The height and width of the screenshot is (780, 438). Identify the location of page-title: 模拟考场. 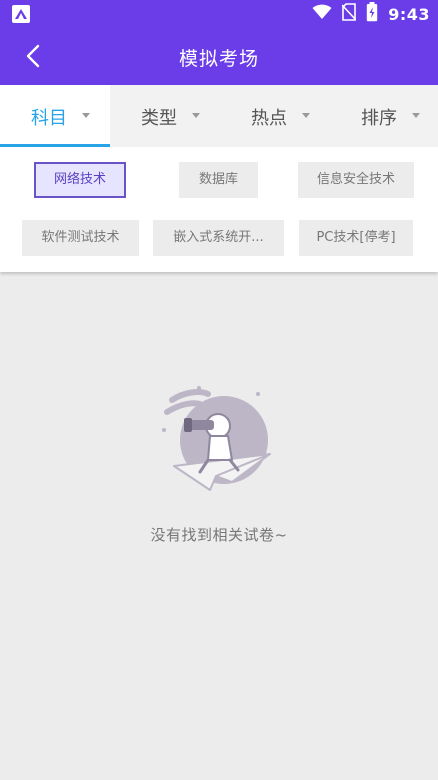
(218, 59).